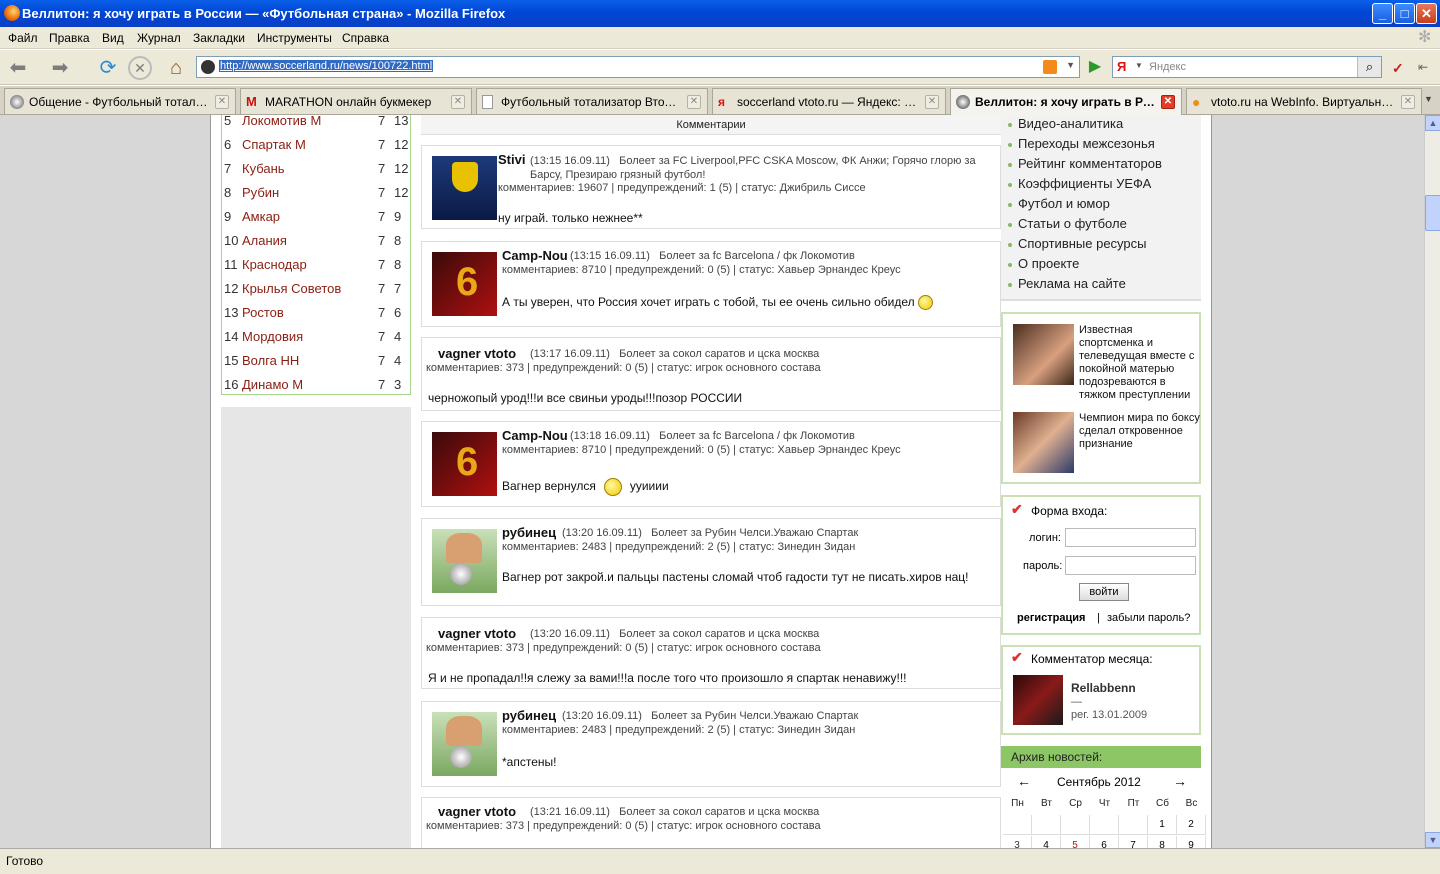 The height and width of the screenshot is (874, 1440). Describe the element at coordinates (356, 101) in the screenshot. I see `tab-2: M MARATHON онлайн букмекер ✕` at that location.